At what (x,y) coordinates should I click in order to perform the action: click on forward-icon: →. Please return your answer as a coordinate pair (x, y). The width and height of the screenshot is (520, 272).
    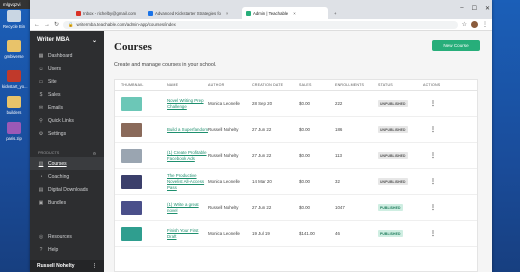
    Looking at the image, I should click on (47, 25).